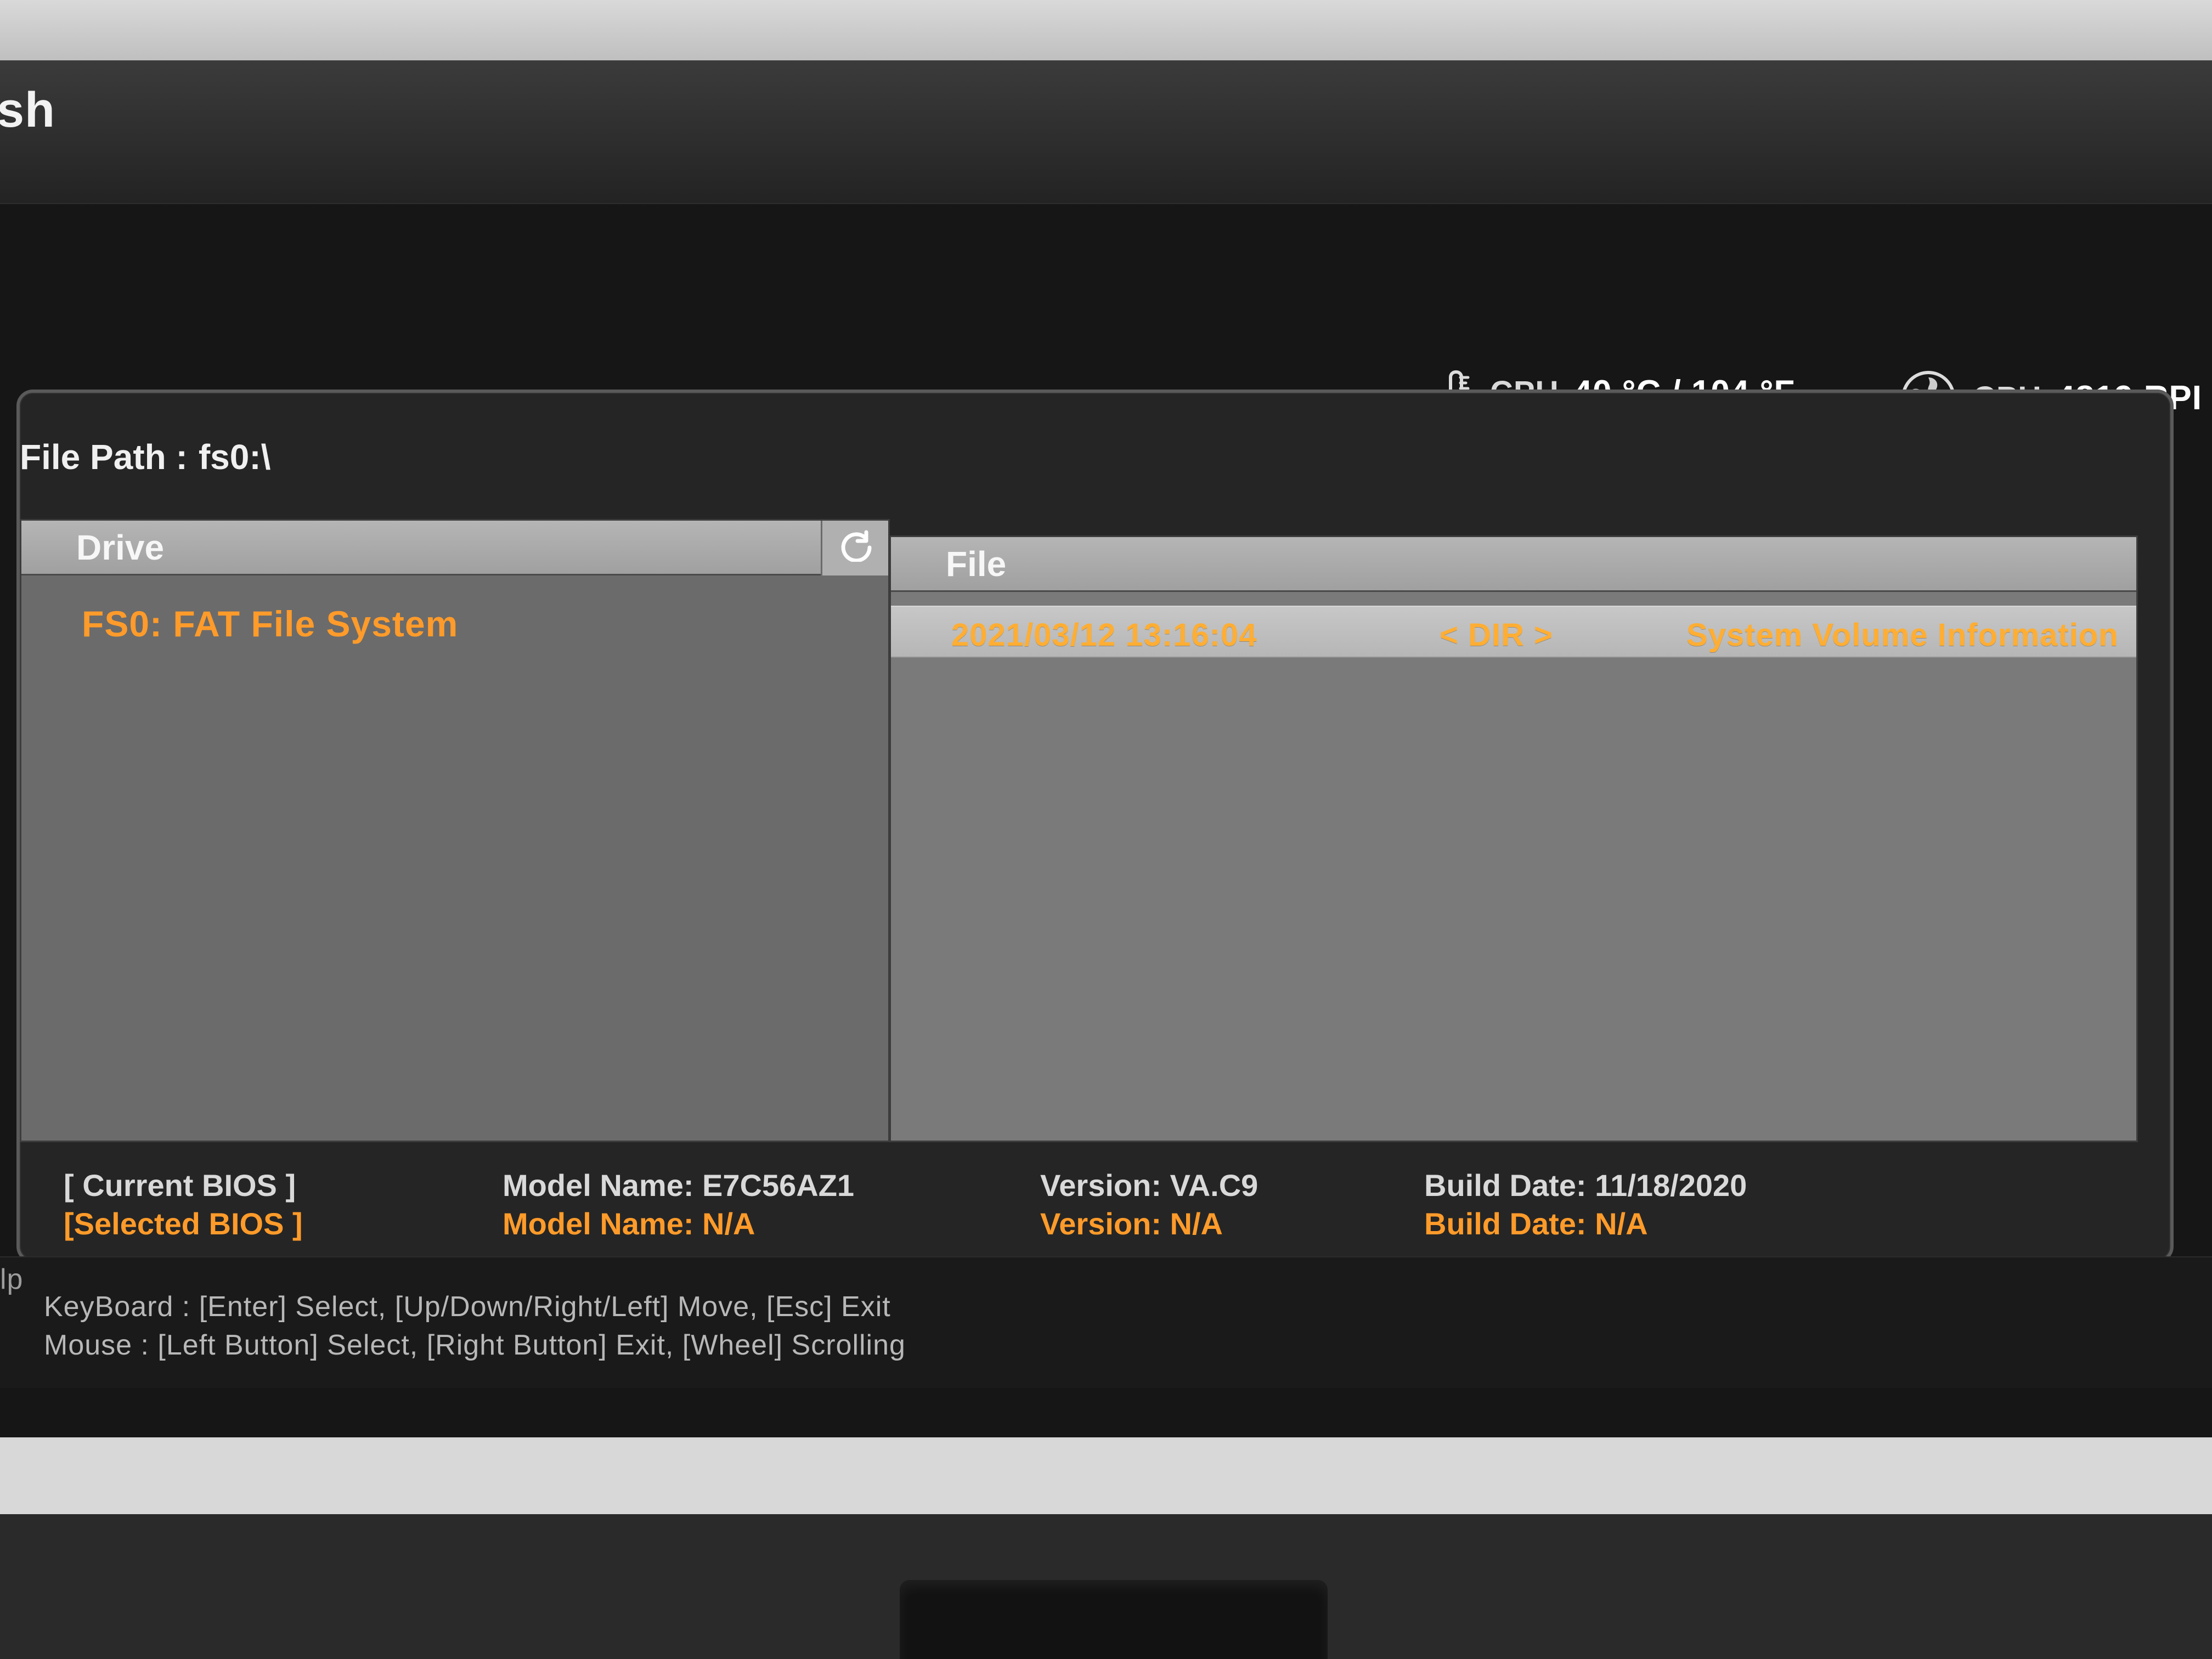 This screenshot has height=1659, width=2212. I want to click on bios-labels: [ Current BIOS ] [Selected BIOS ], so click(310, 1204).